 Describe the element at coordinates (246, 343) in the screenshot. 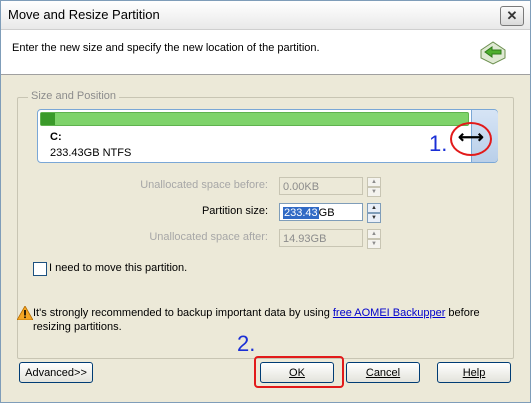

I see `annotation-step-2: 2.` at that location.